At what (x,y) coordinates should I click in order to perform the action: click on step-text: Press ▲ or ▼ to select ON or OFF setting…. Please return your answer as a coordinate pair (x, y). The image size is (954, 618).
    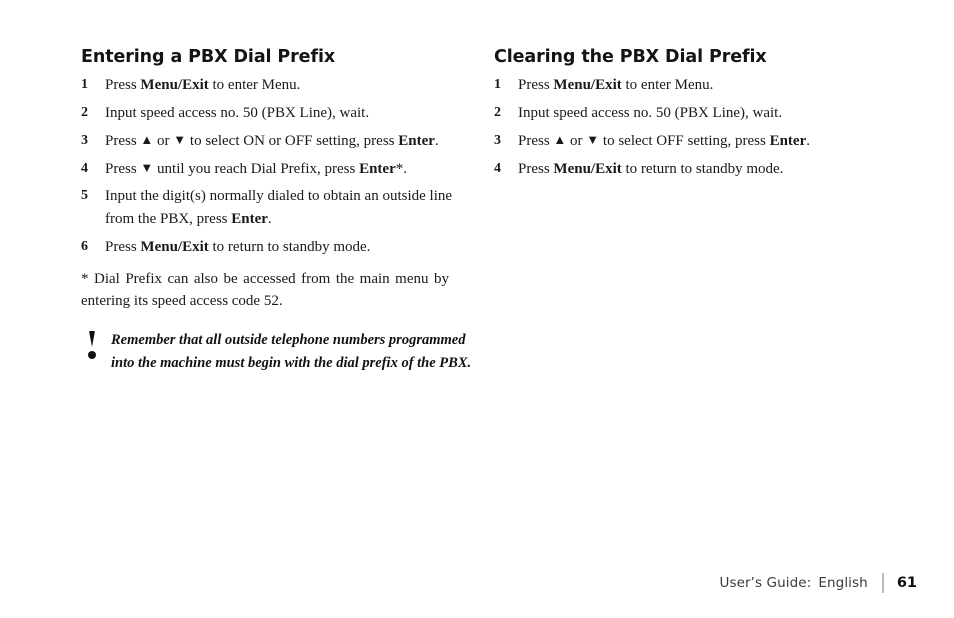
    Looking at the image, I should click on (289, 141).